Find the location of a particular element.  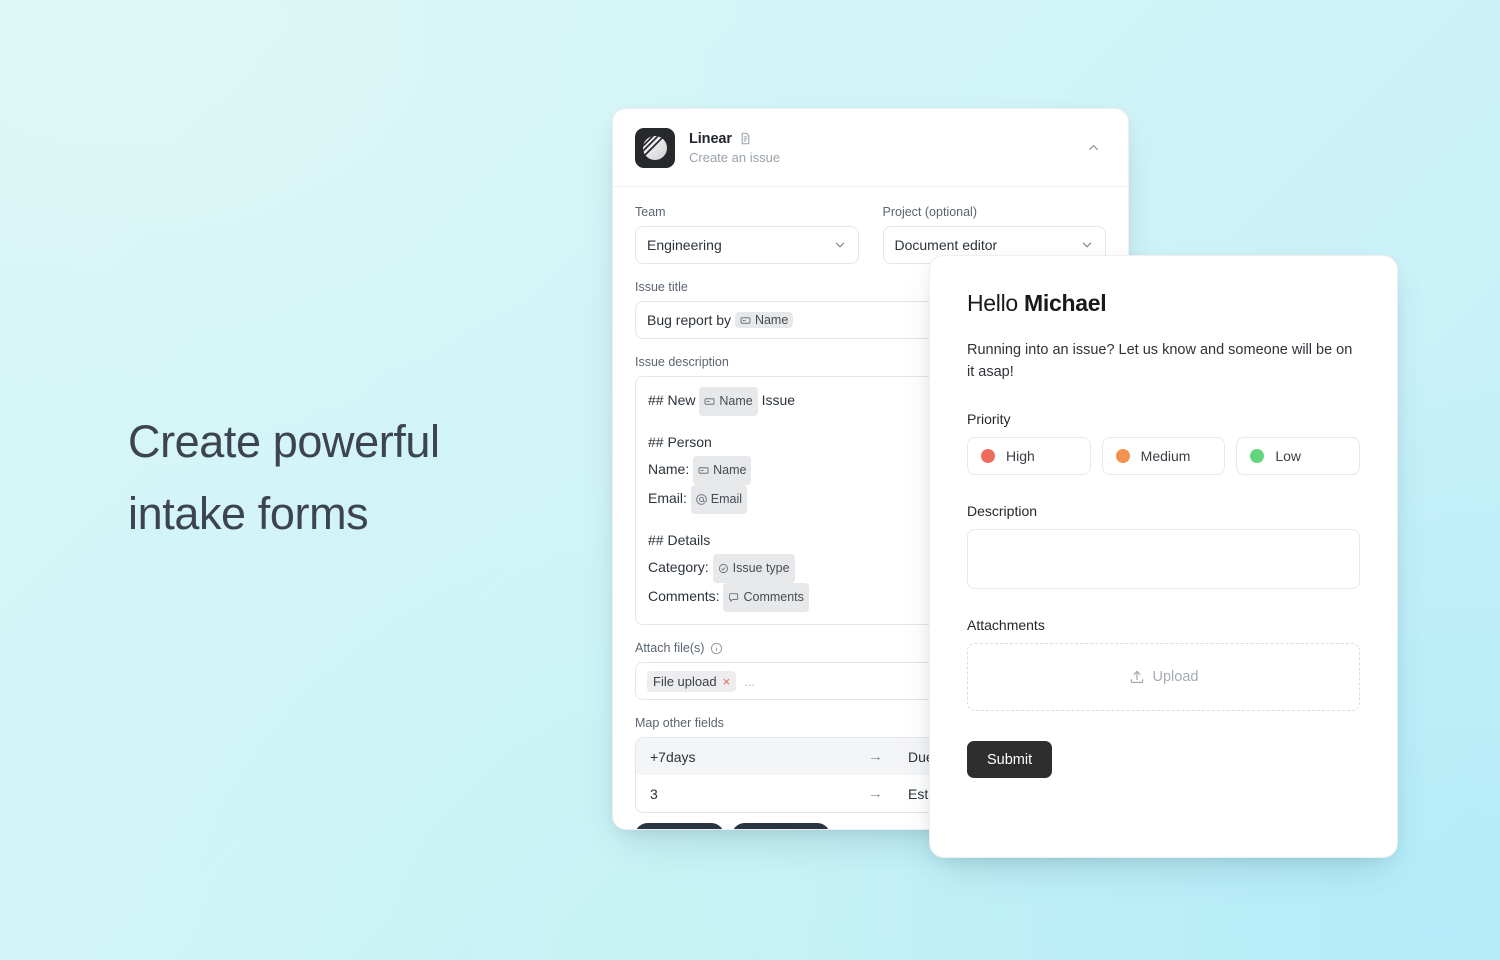

status-dot-low is located at coordinates (1257, 456).